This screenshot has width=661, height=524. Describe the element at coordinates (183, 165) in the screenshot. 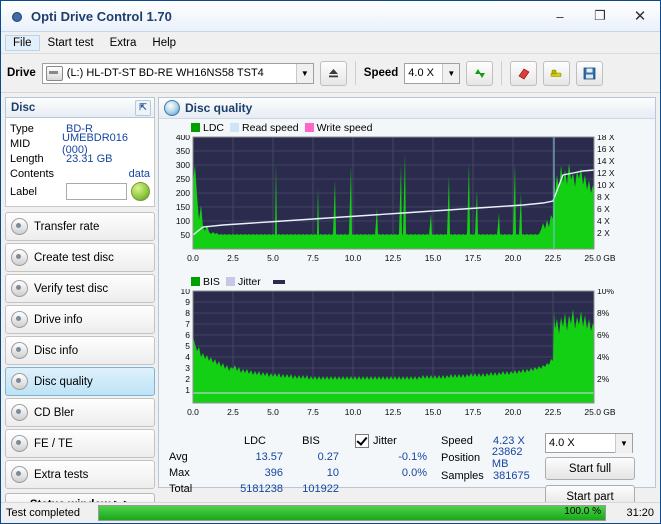

I see `svg-text: 300` at that location.